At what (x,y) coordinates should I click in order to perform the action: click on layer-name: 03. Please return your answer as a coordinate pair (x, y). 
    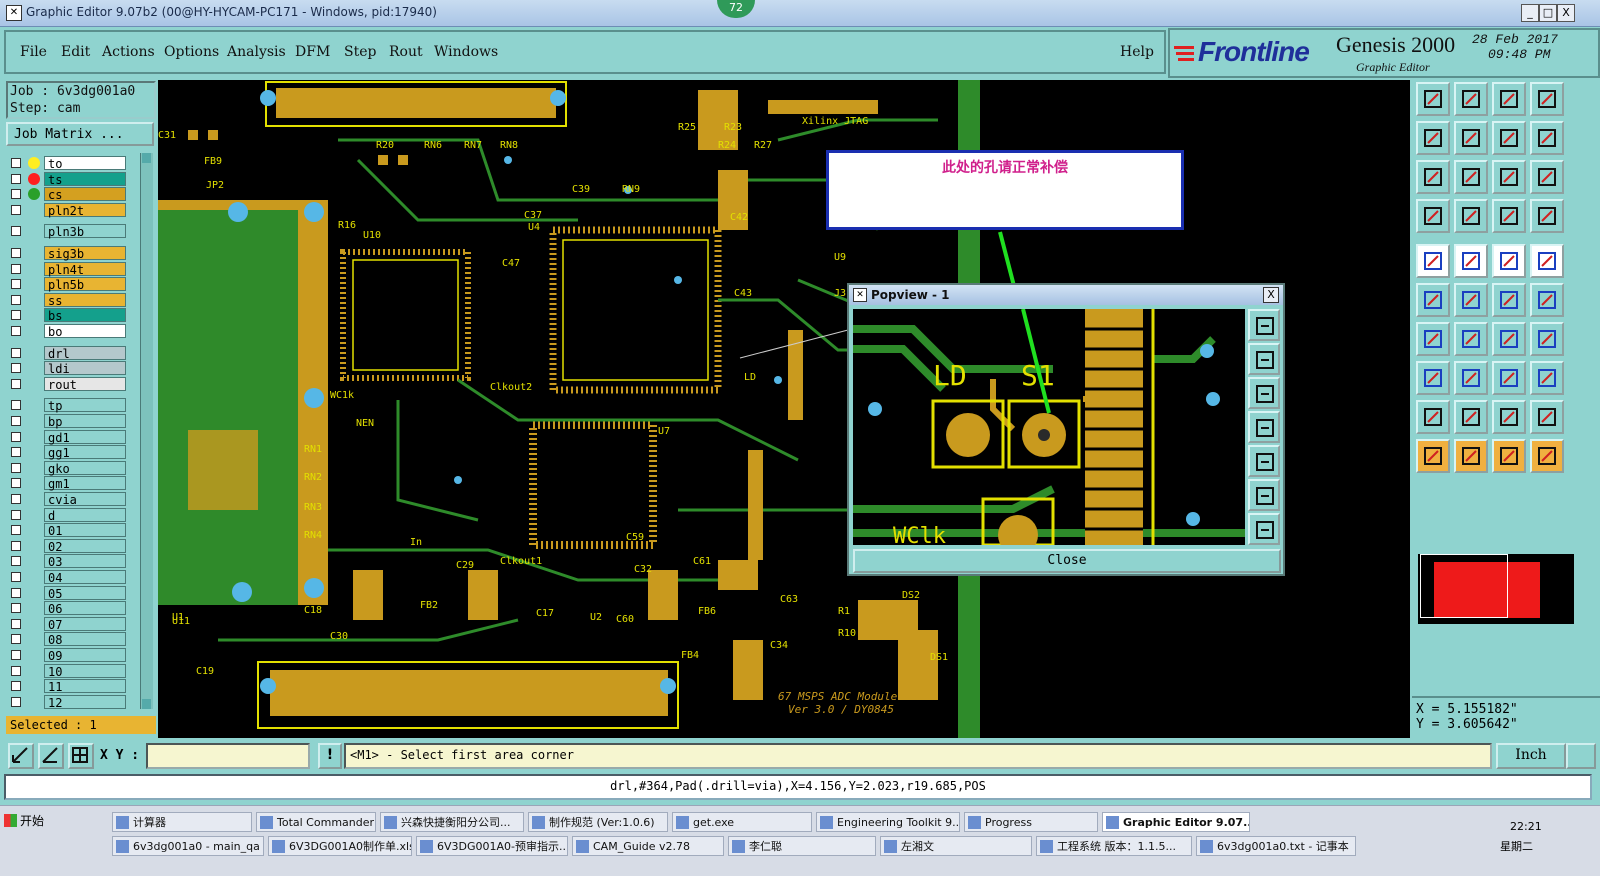
    Looking at the image, I should click on (85, 561).